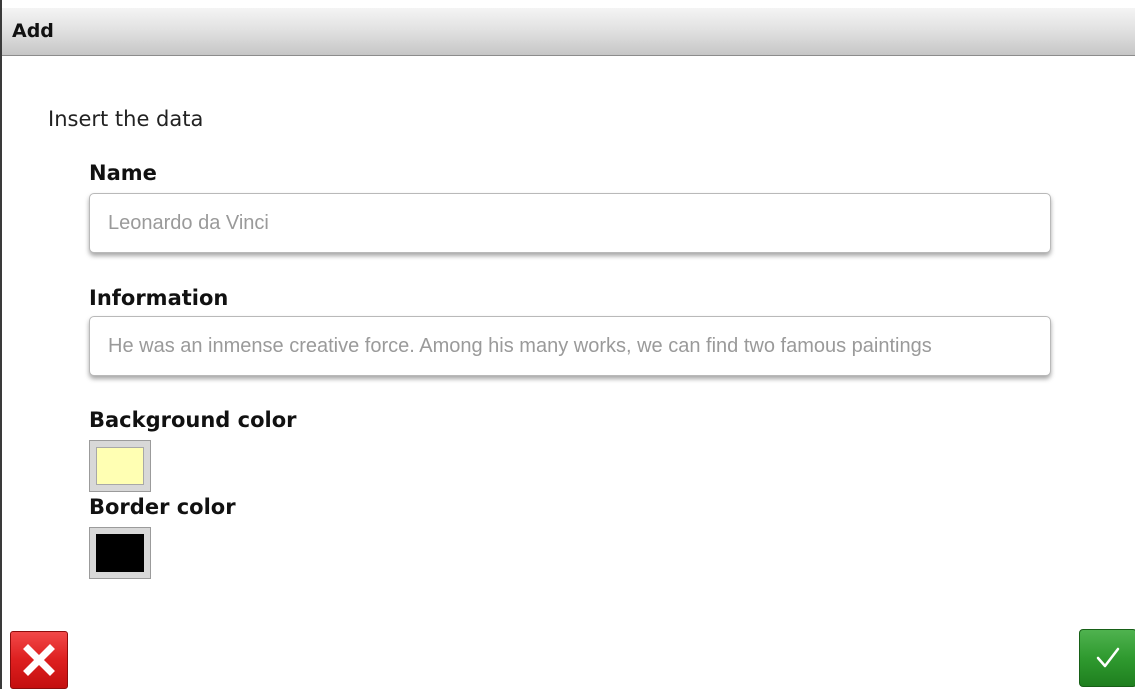  I want to click on dialog-title: Add, so click(33, 31).